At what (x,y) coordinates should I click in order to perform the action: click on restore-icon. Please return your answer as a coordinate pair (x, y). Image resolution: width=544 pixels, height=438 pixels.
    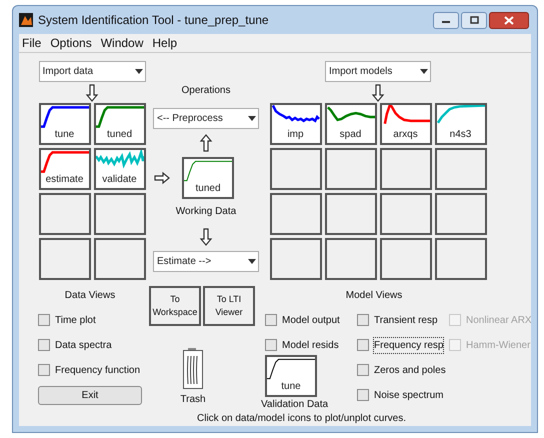
    Looking at the image, I should click on (474, 20).